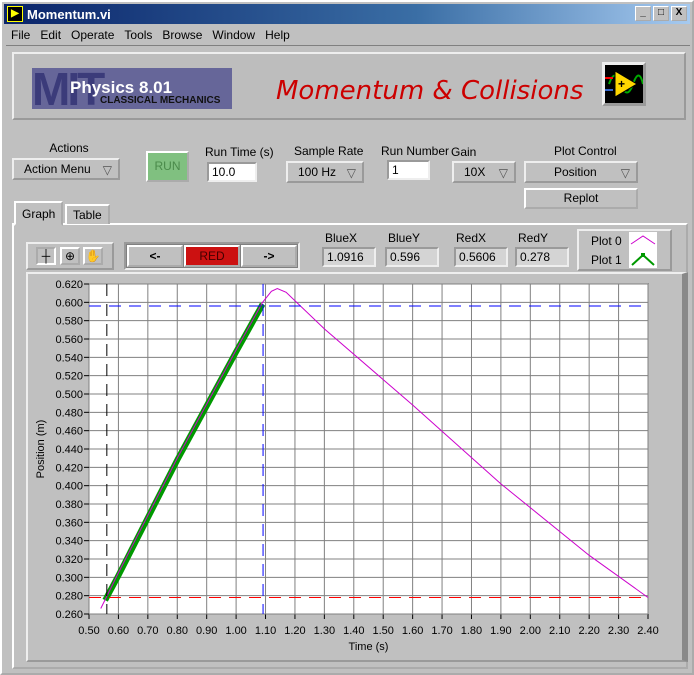  I want to click on x-tick-label: 1.00, so click(235, 631).